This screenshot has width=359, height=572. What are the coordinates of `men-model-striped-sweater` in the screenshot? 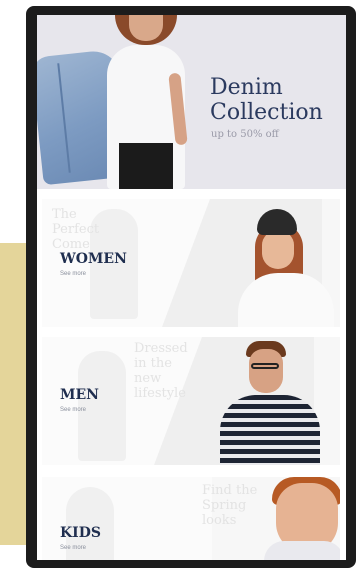 It's located at (270, 430).